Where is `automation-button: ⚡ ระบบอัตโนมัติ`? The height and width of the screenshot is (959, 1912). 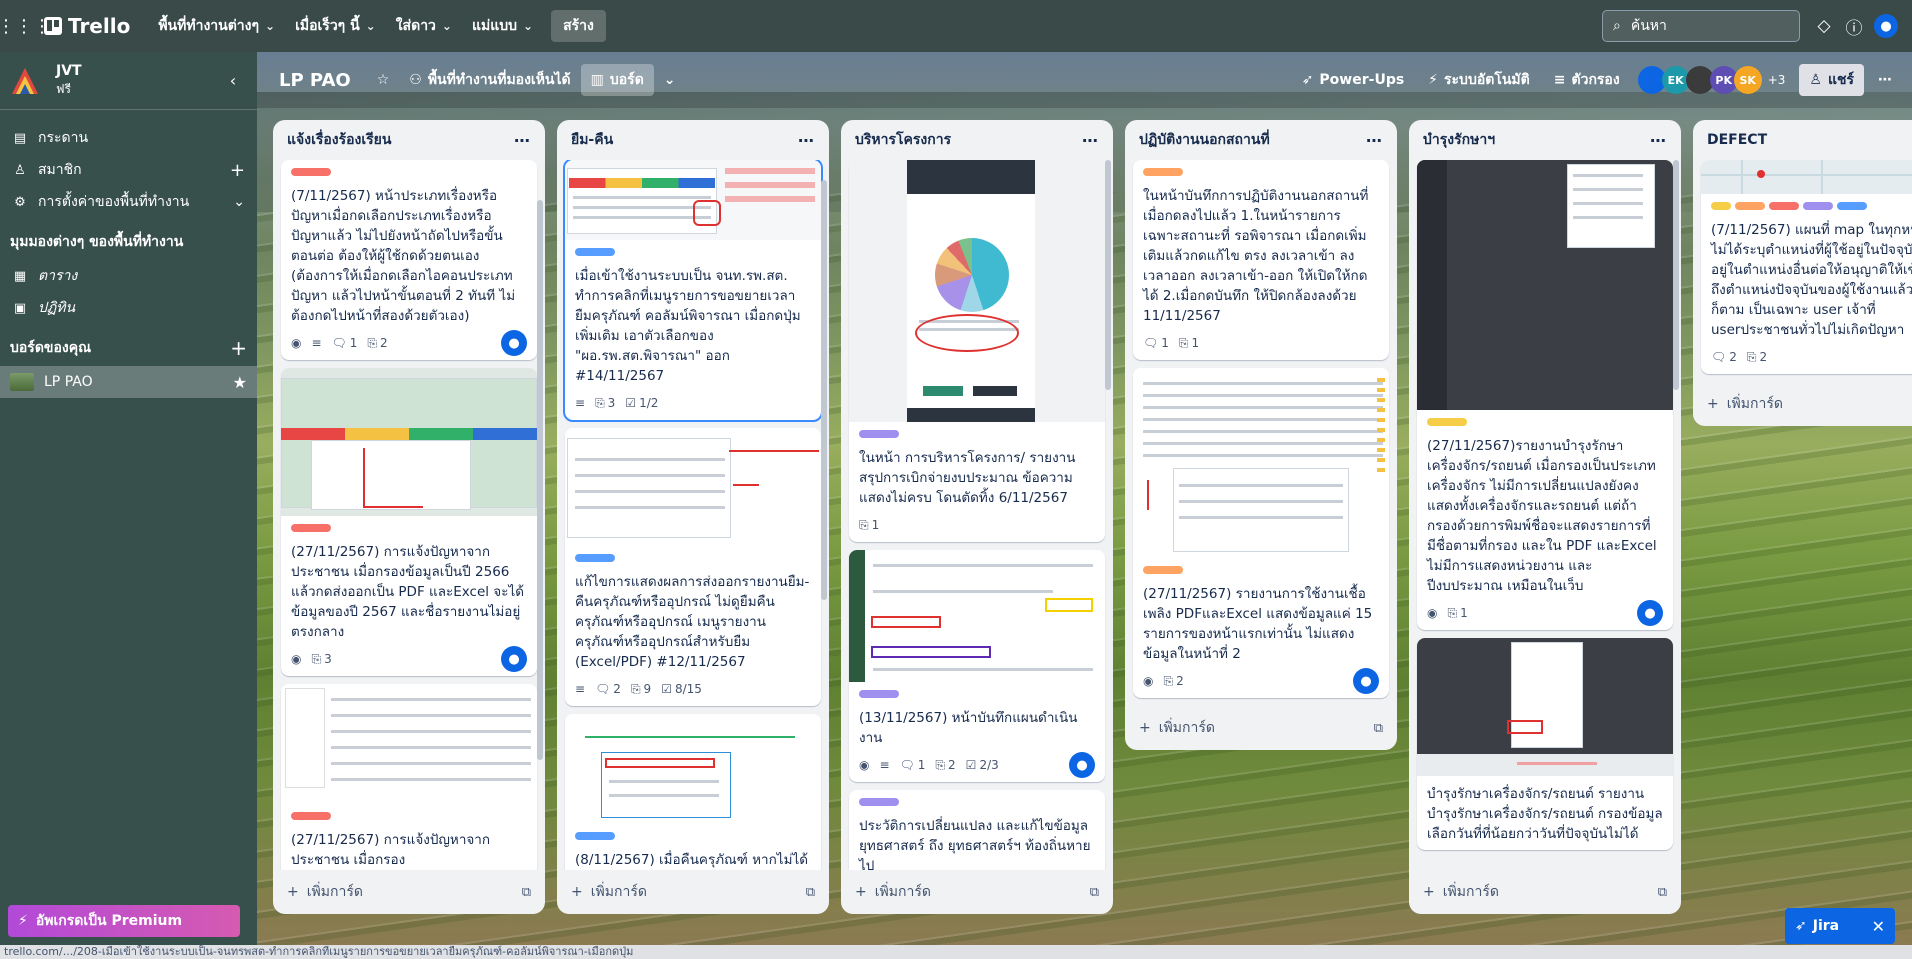 automation-button: ⚡ ระบบอัตโนมัติ is located at coordinates (1479, 80).